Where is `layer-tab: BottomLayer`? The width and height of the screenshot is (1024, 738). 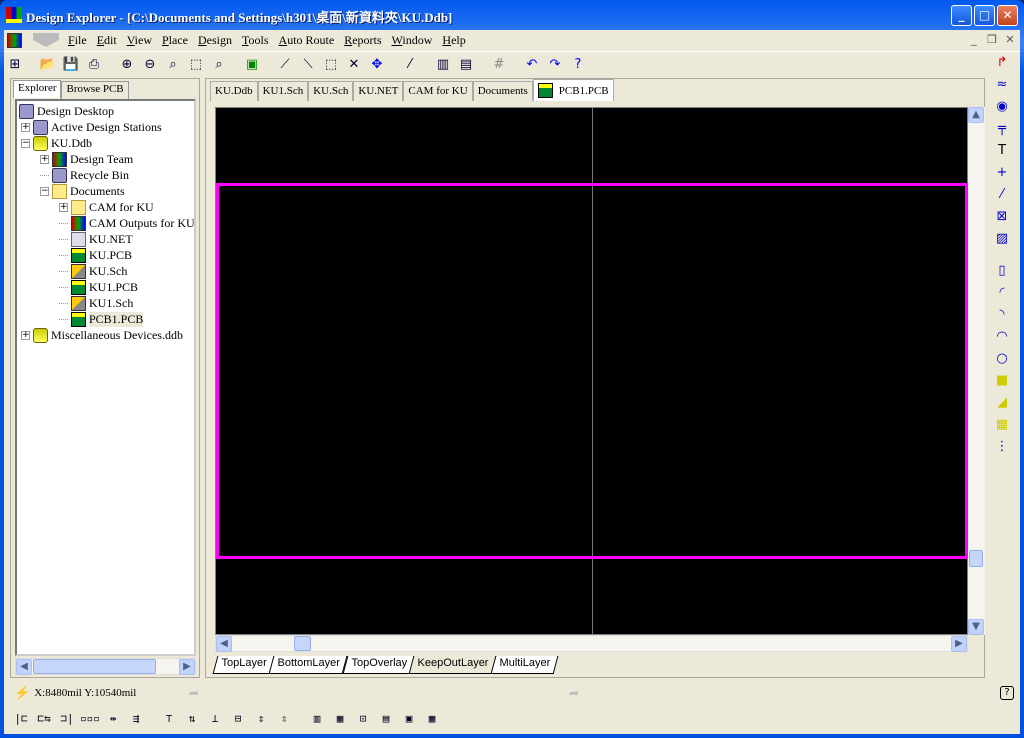
layer-tab: BottomLayer is located at coordinates (308, 665).